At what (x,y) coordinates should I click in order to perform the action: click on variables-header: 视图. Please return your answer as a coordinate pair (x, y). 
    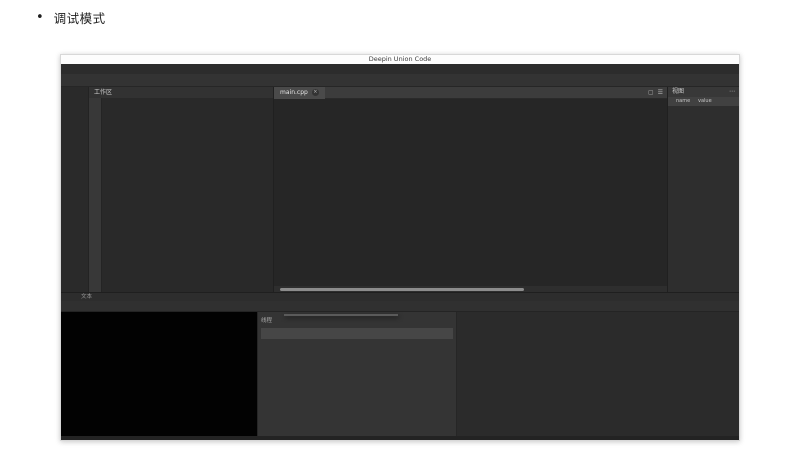
    Looking at the image, I should click on (678, 91).